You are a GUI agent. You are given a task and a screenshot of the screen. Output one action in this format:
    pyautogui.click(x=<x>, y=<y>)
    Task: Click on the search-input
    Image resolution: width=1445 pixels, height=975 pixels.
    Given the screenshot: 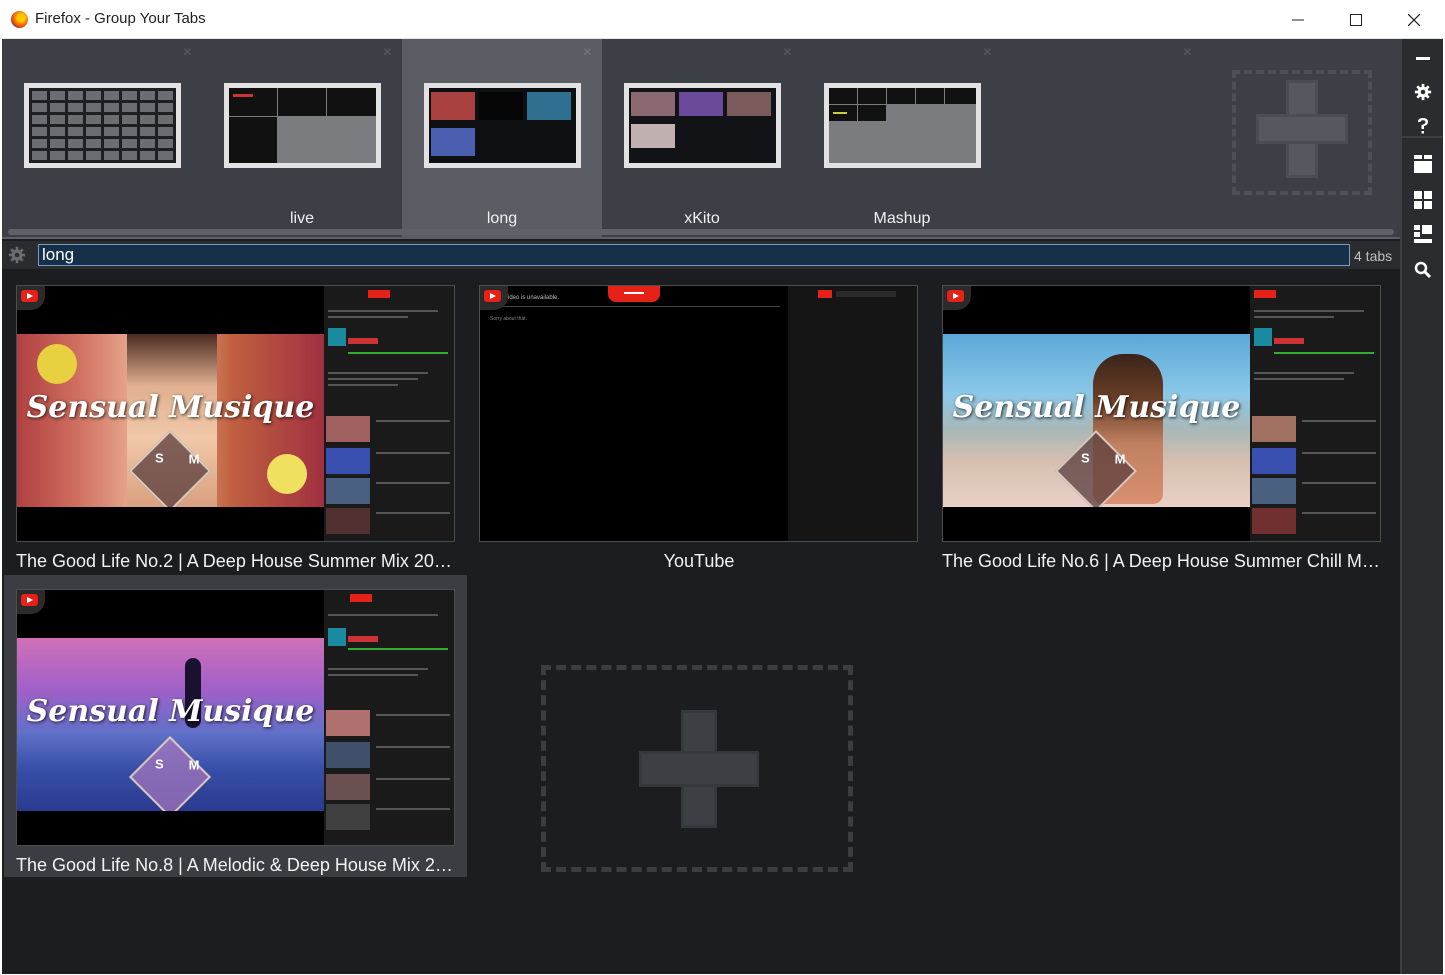 What is the action you would take?
    pyautogui.click(x=694, y=255)
    